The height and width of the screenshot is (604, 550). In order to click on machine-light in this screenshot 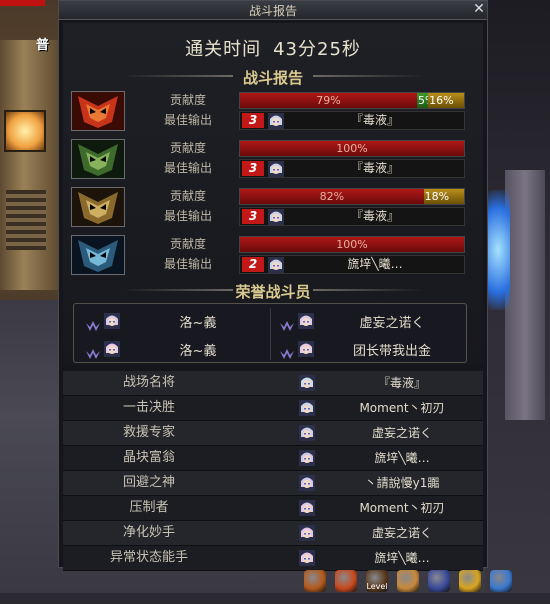, I will do `click(25, 131)`.